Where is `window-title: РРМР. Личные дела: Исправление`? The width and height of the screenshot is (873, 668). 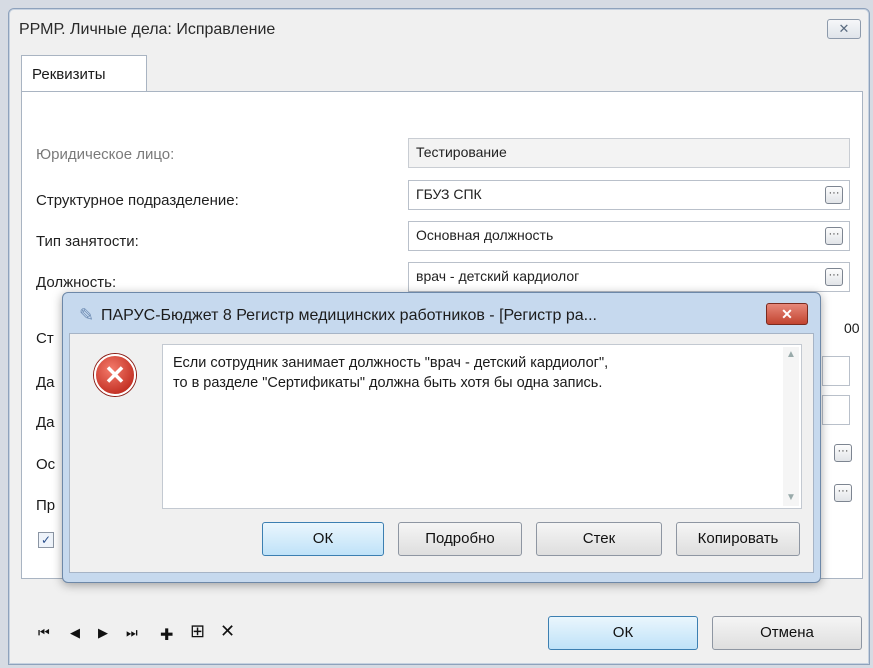 window-title: РРМР. Личные дела: Исправление is located at coordinates (147, 29).